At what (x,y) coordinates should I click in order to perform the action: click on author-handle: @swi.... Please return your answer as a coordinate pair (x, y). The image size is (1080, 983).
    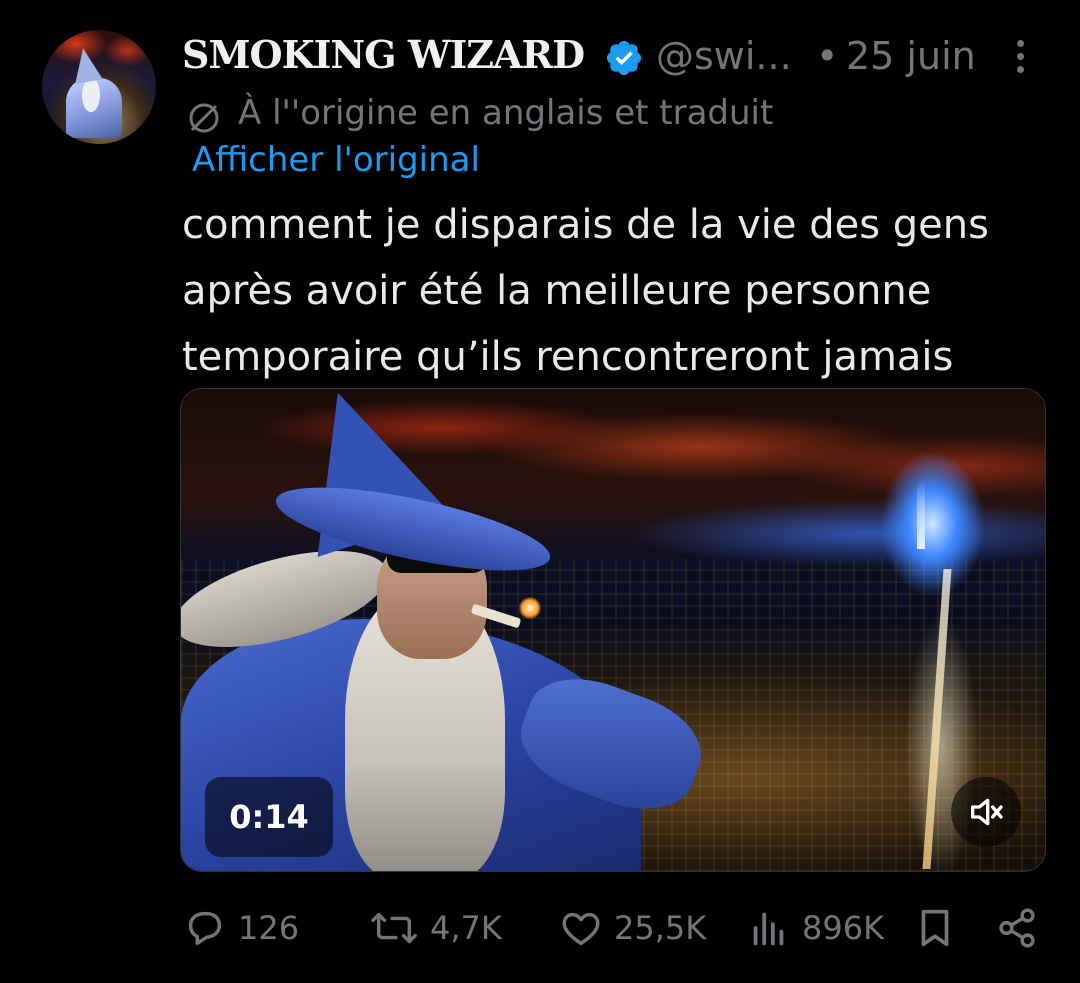
    Looking at the image, I should click on (724, 56).